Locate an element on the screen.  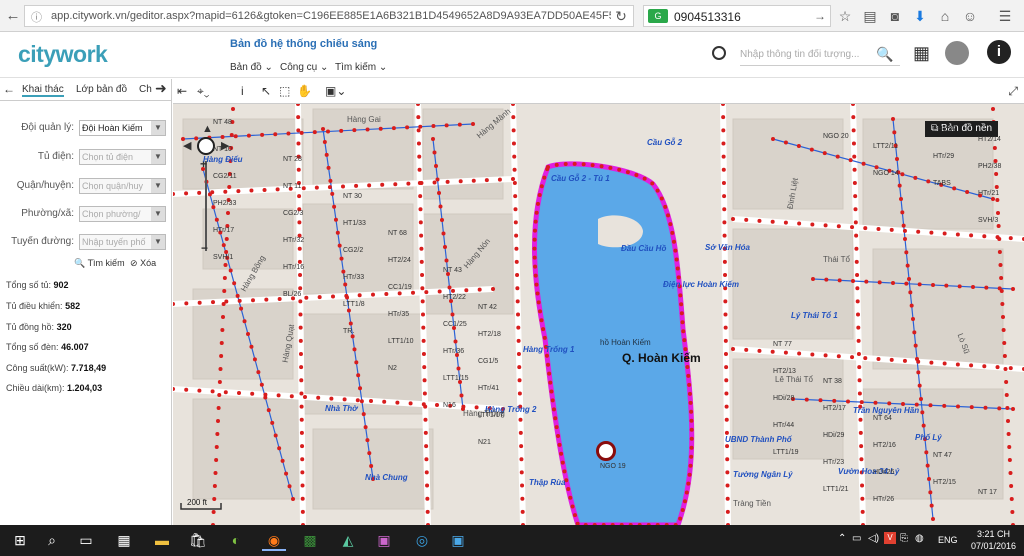
tray-app-icon: ◍ is located at coordinates (919, 538).